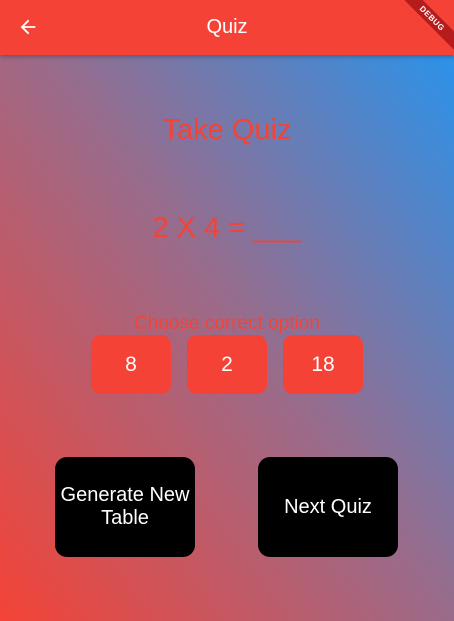  Describe the element at coordinates (227, 130) in the screenshot. I see `page-title: Take Quiz` at that location.